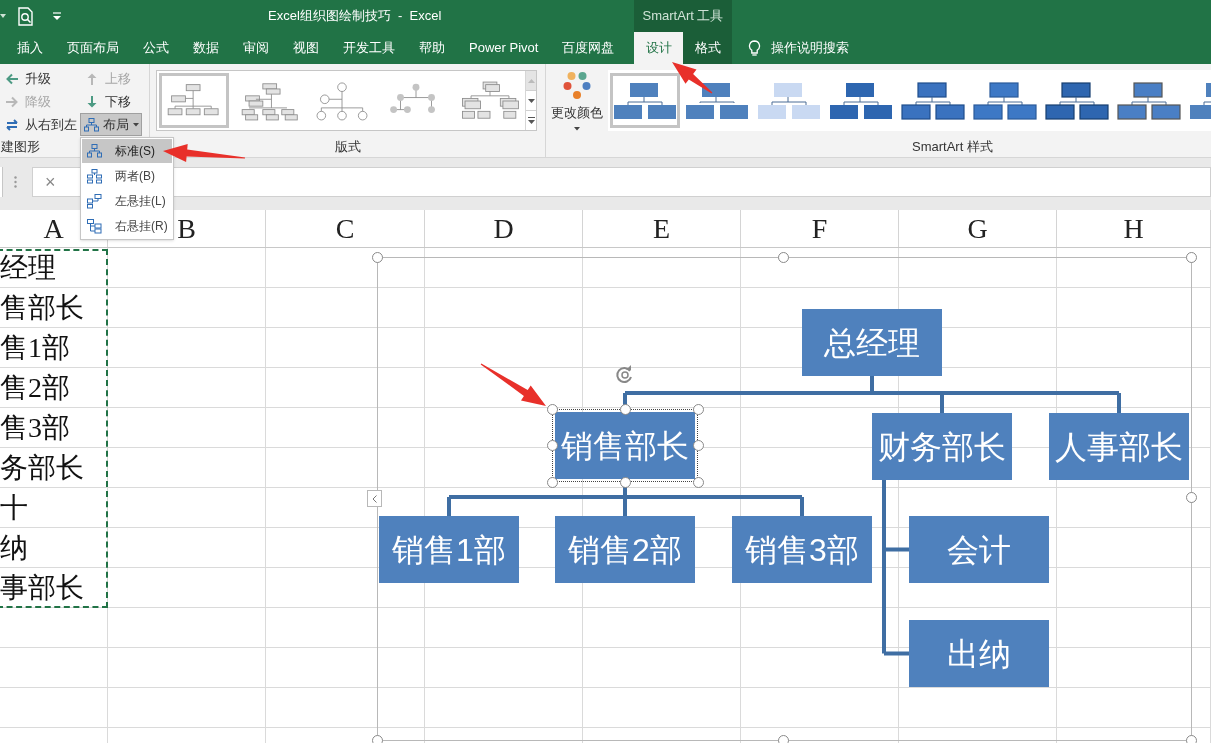  Describe the element at coordinates (531, 120) in the screenshot. I see `more-icon` at that location.